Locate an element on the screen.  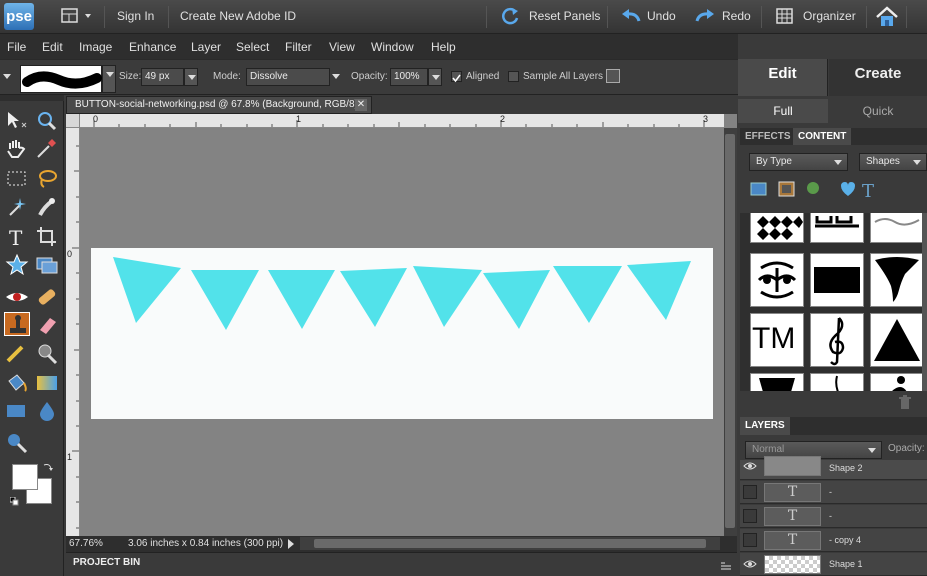
zoom-level: 67.76% is located at coordinates (86, 543).